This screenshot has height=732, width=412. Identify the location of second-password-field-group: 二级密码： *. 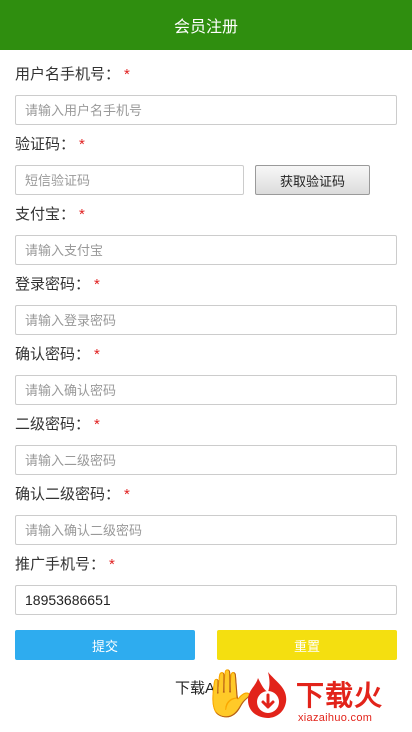
(206, 445).